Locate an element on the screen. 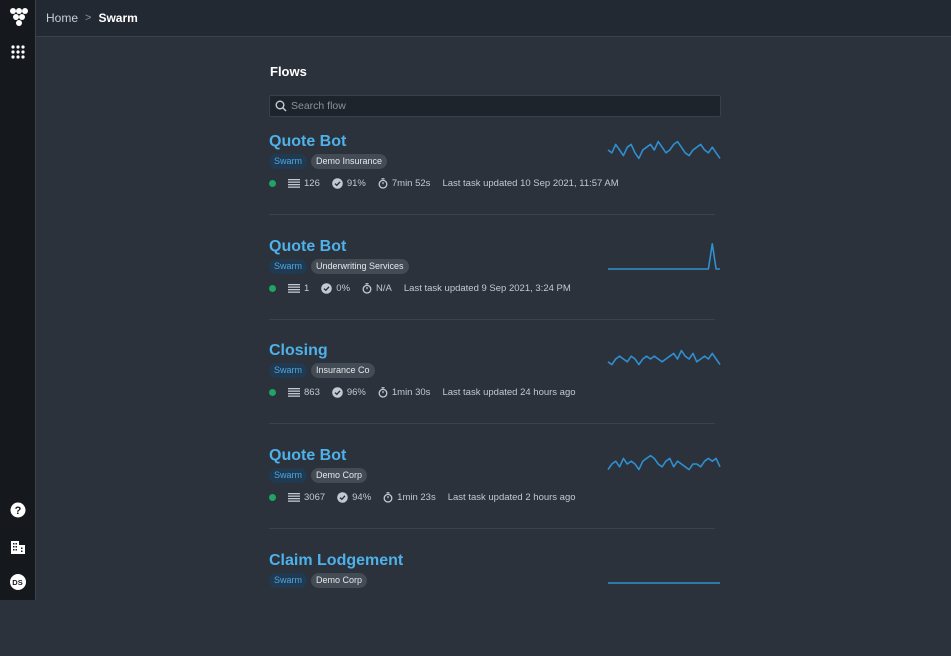 The width and height of the screenshot is (951, 656). success-rate: 0% is located at coordinates (335, 288).